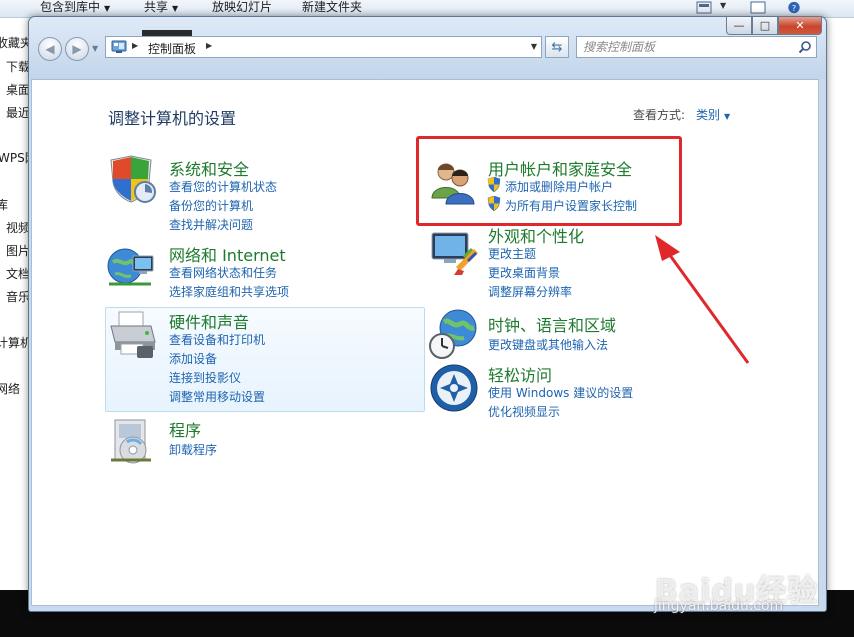  I want to click on link-adjust-resolution: 调整屏幕分辨率, so click(530, 291).